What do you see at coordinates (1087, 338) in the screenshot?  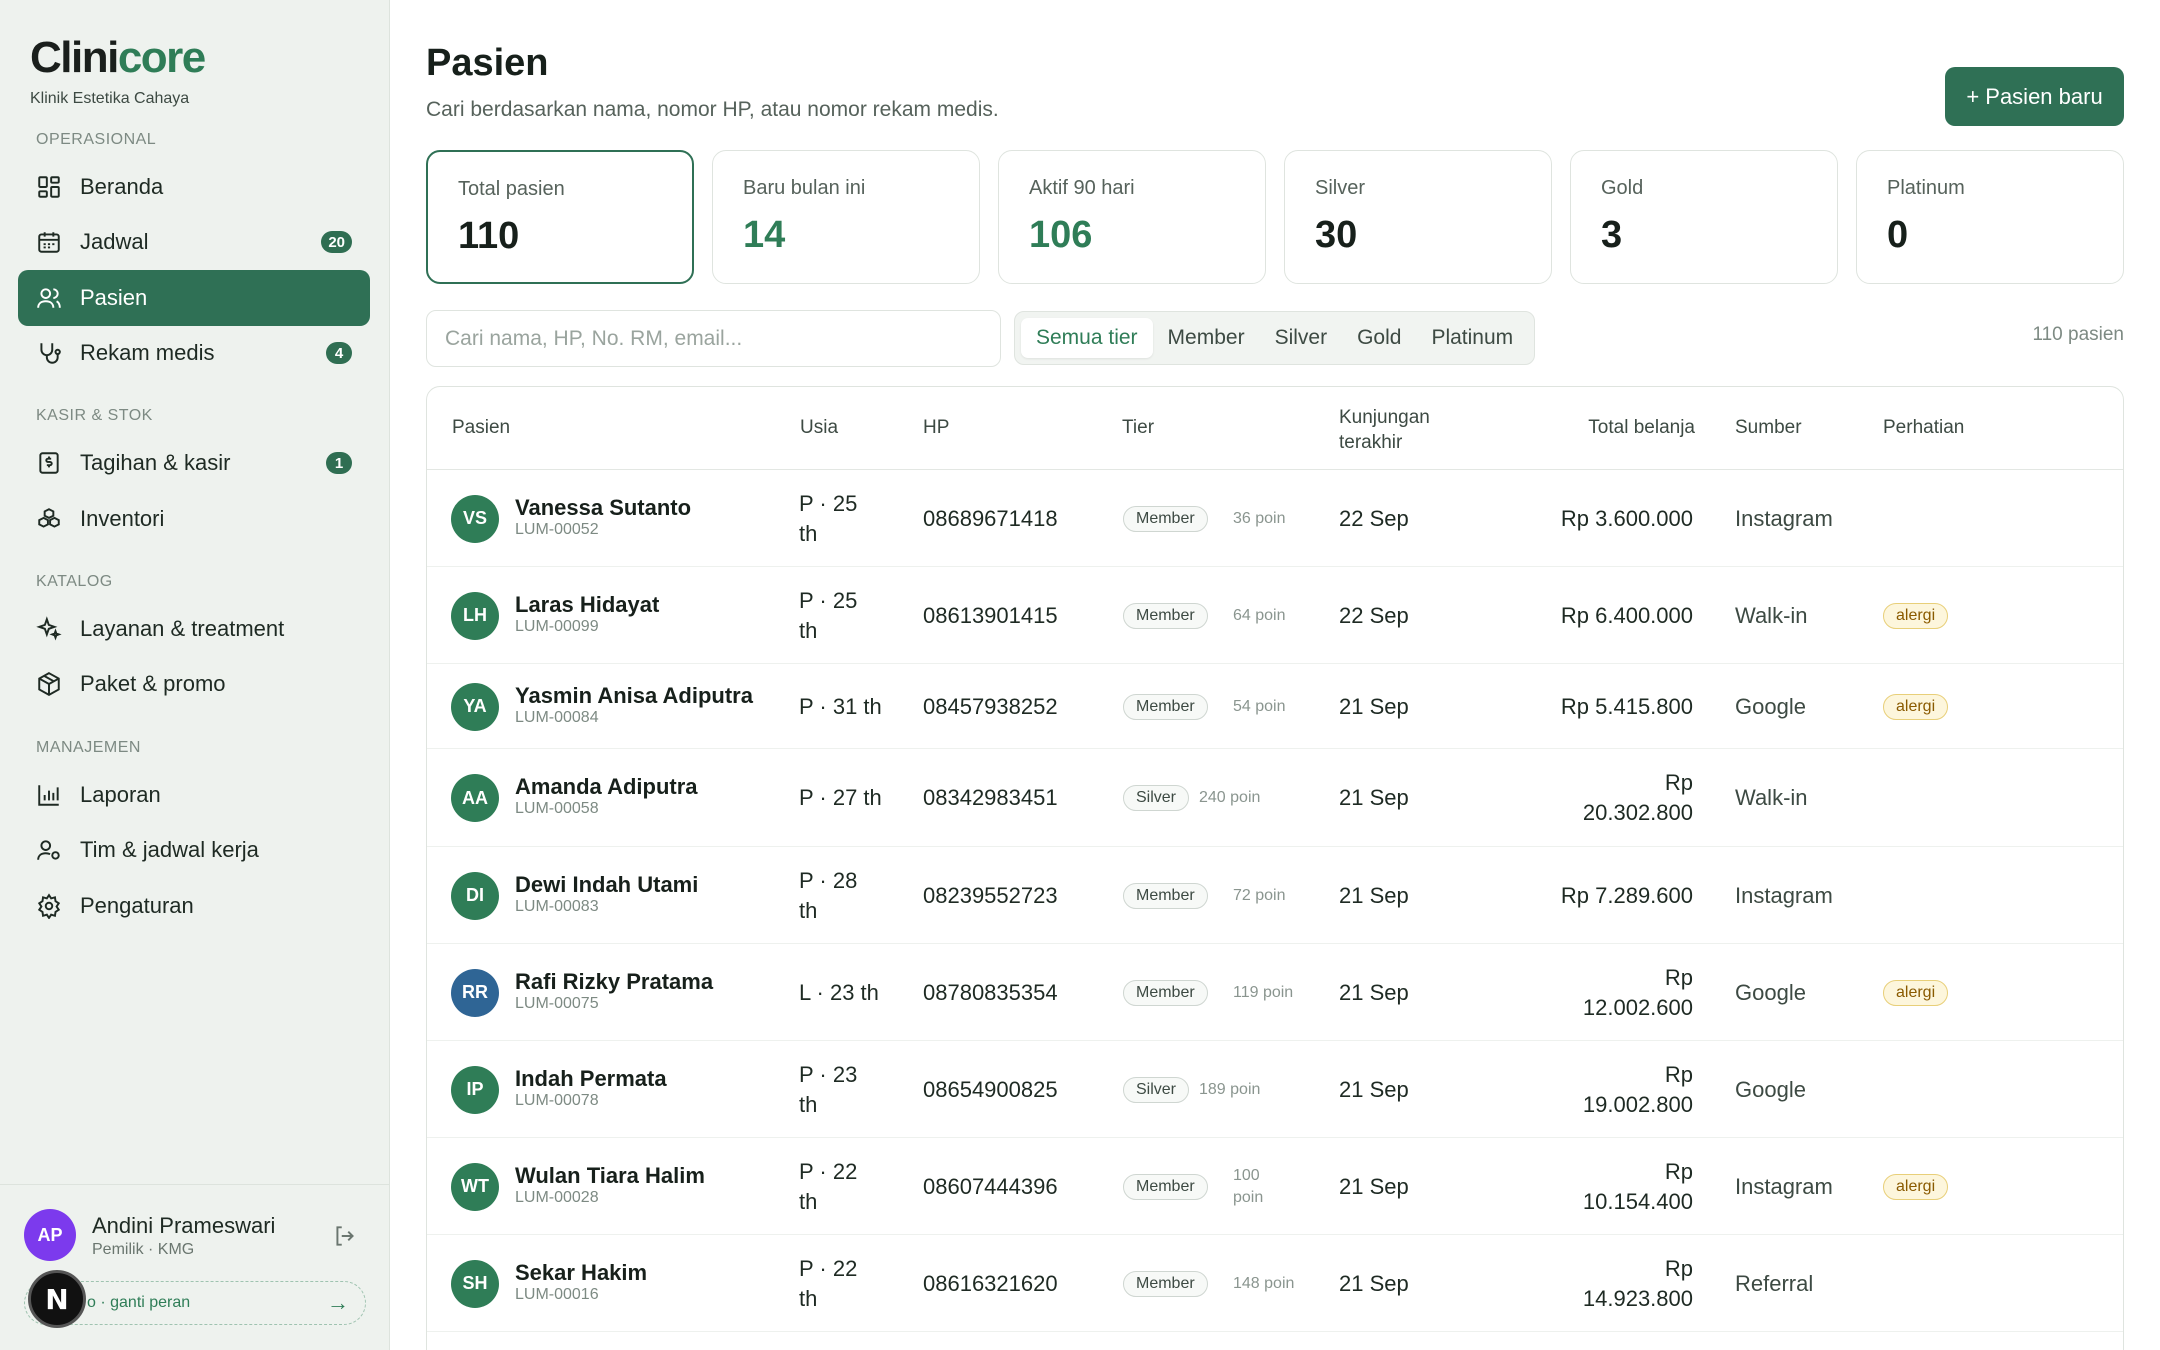 I see `tier-filter-semua: Semua tier` at bounding box center [1087, 338].